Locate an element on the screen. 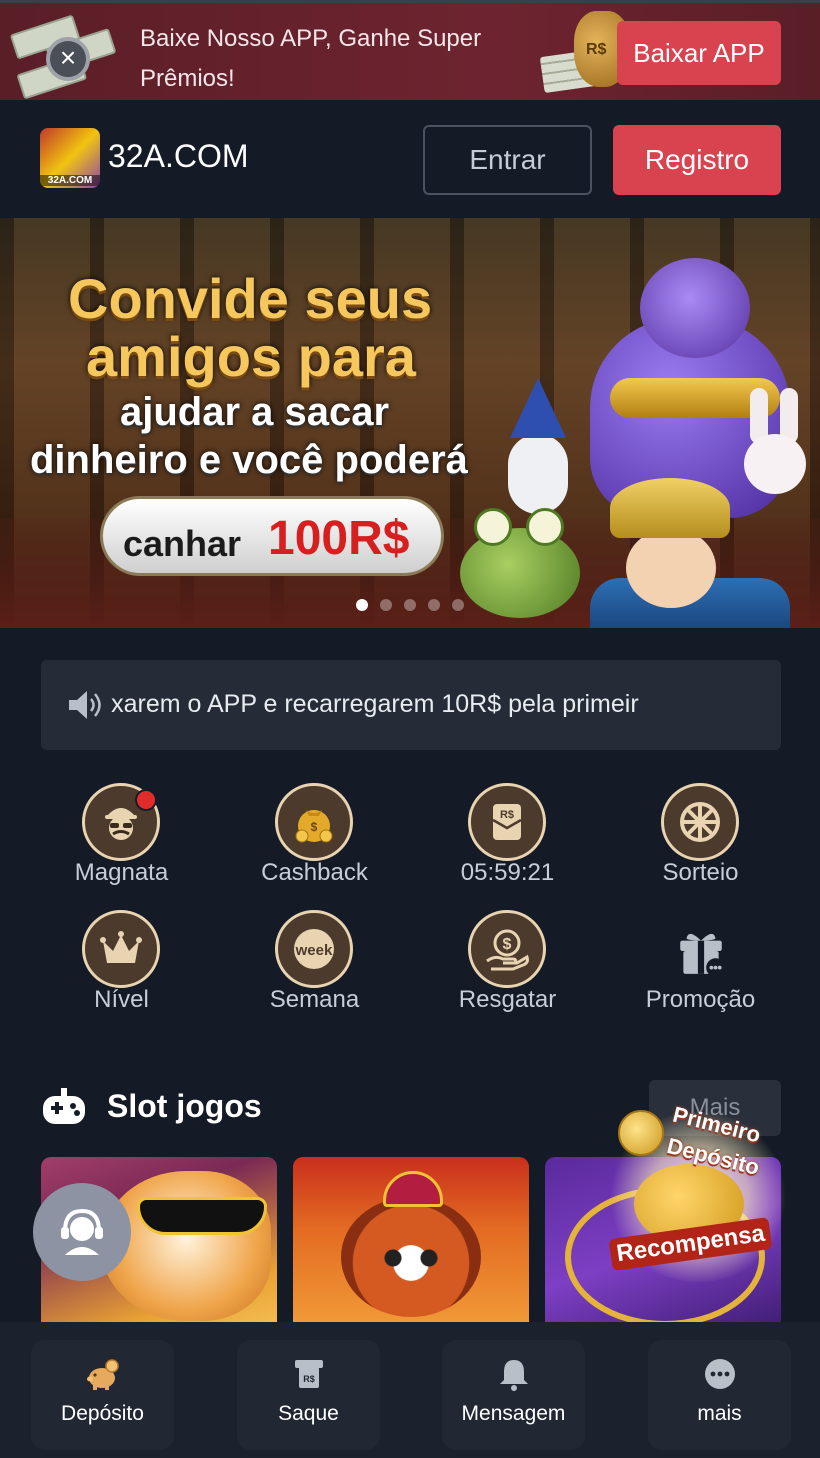  atm-icon: R$ is located at coordinates (309, 1374).